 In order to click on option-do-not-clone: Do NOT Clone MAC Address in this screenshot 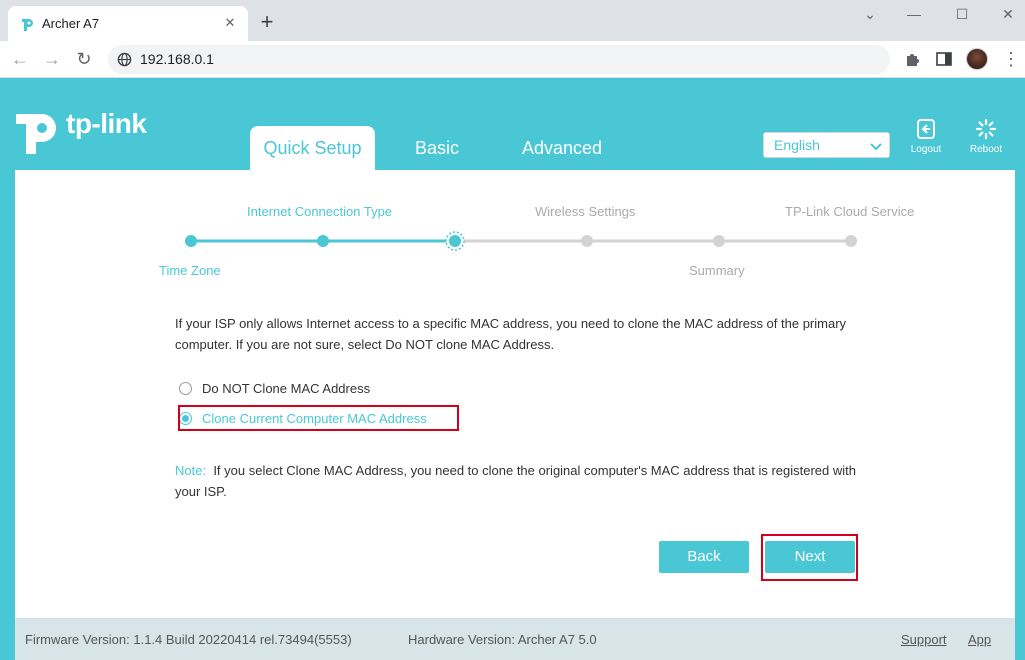, I will do `click(274, 388)`.